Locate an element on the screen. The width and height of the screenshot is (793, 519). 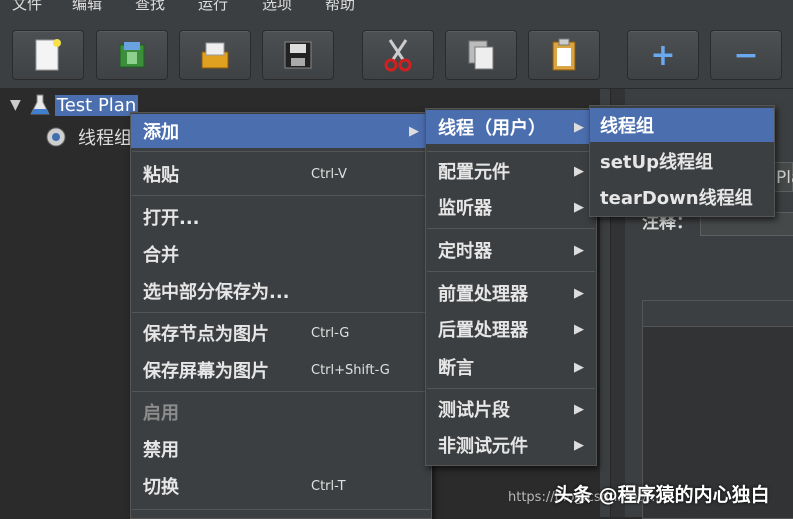
menu-item-pre-processor: 前置处理器 ▶ is located at coordinates (511, 293).